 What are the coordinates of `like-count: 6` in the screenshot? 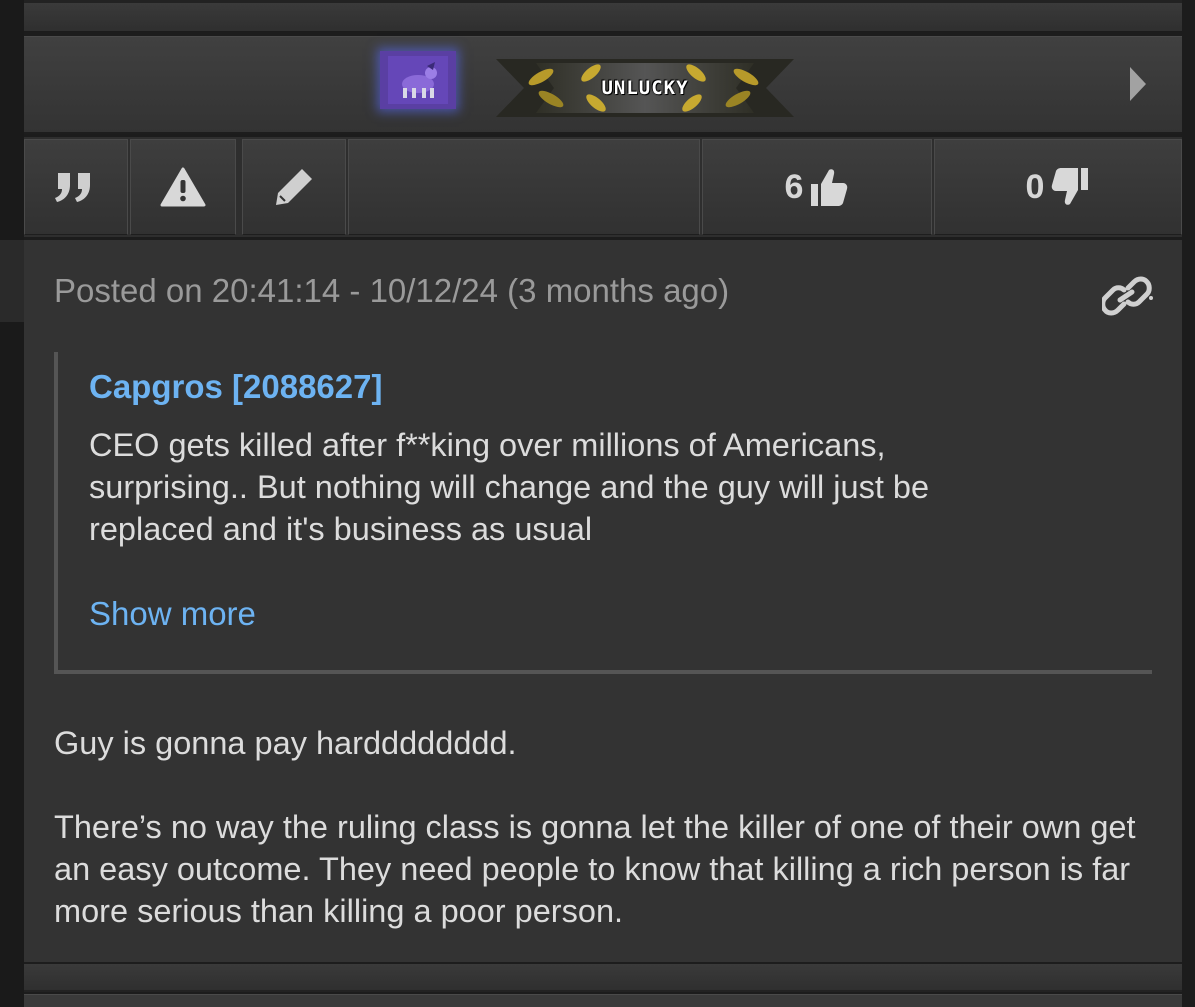 It's located at (794, 186).